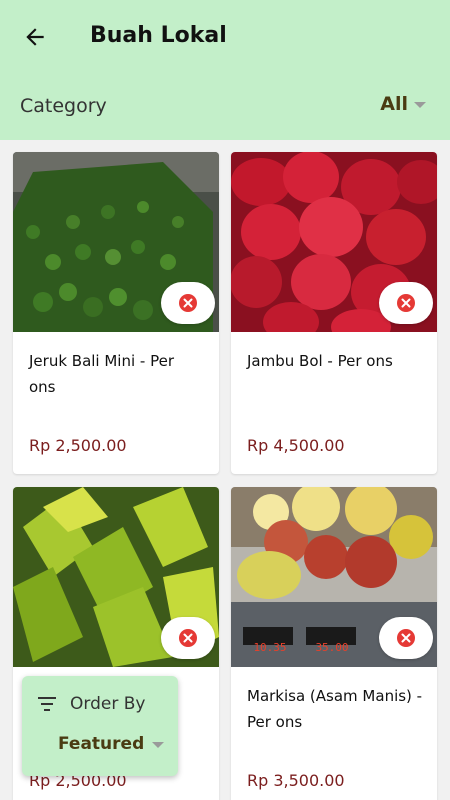 Image resolution: width=450 pixels, height=800 pixels. What do you see at coordinates (63, 106) in the screenshot?
I see `category-label: Category` at bounding box center [63, 106].